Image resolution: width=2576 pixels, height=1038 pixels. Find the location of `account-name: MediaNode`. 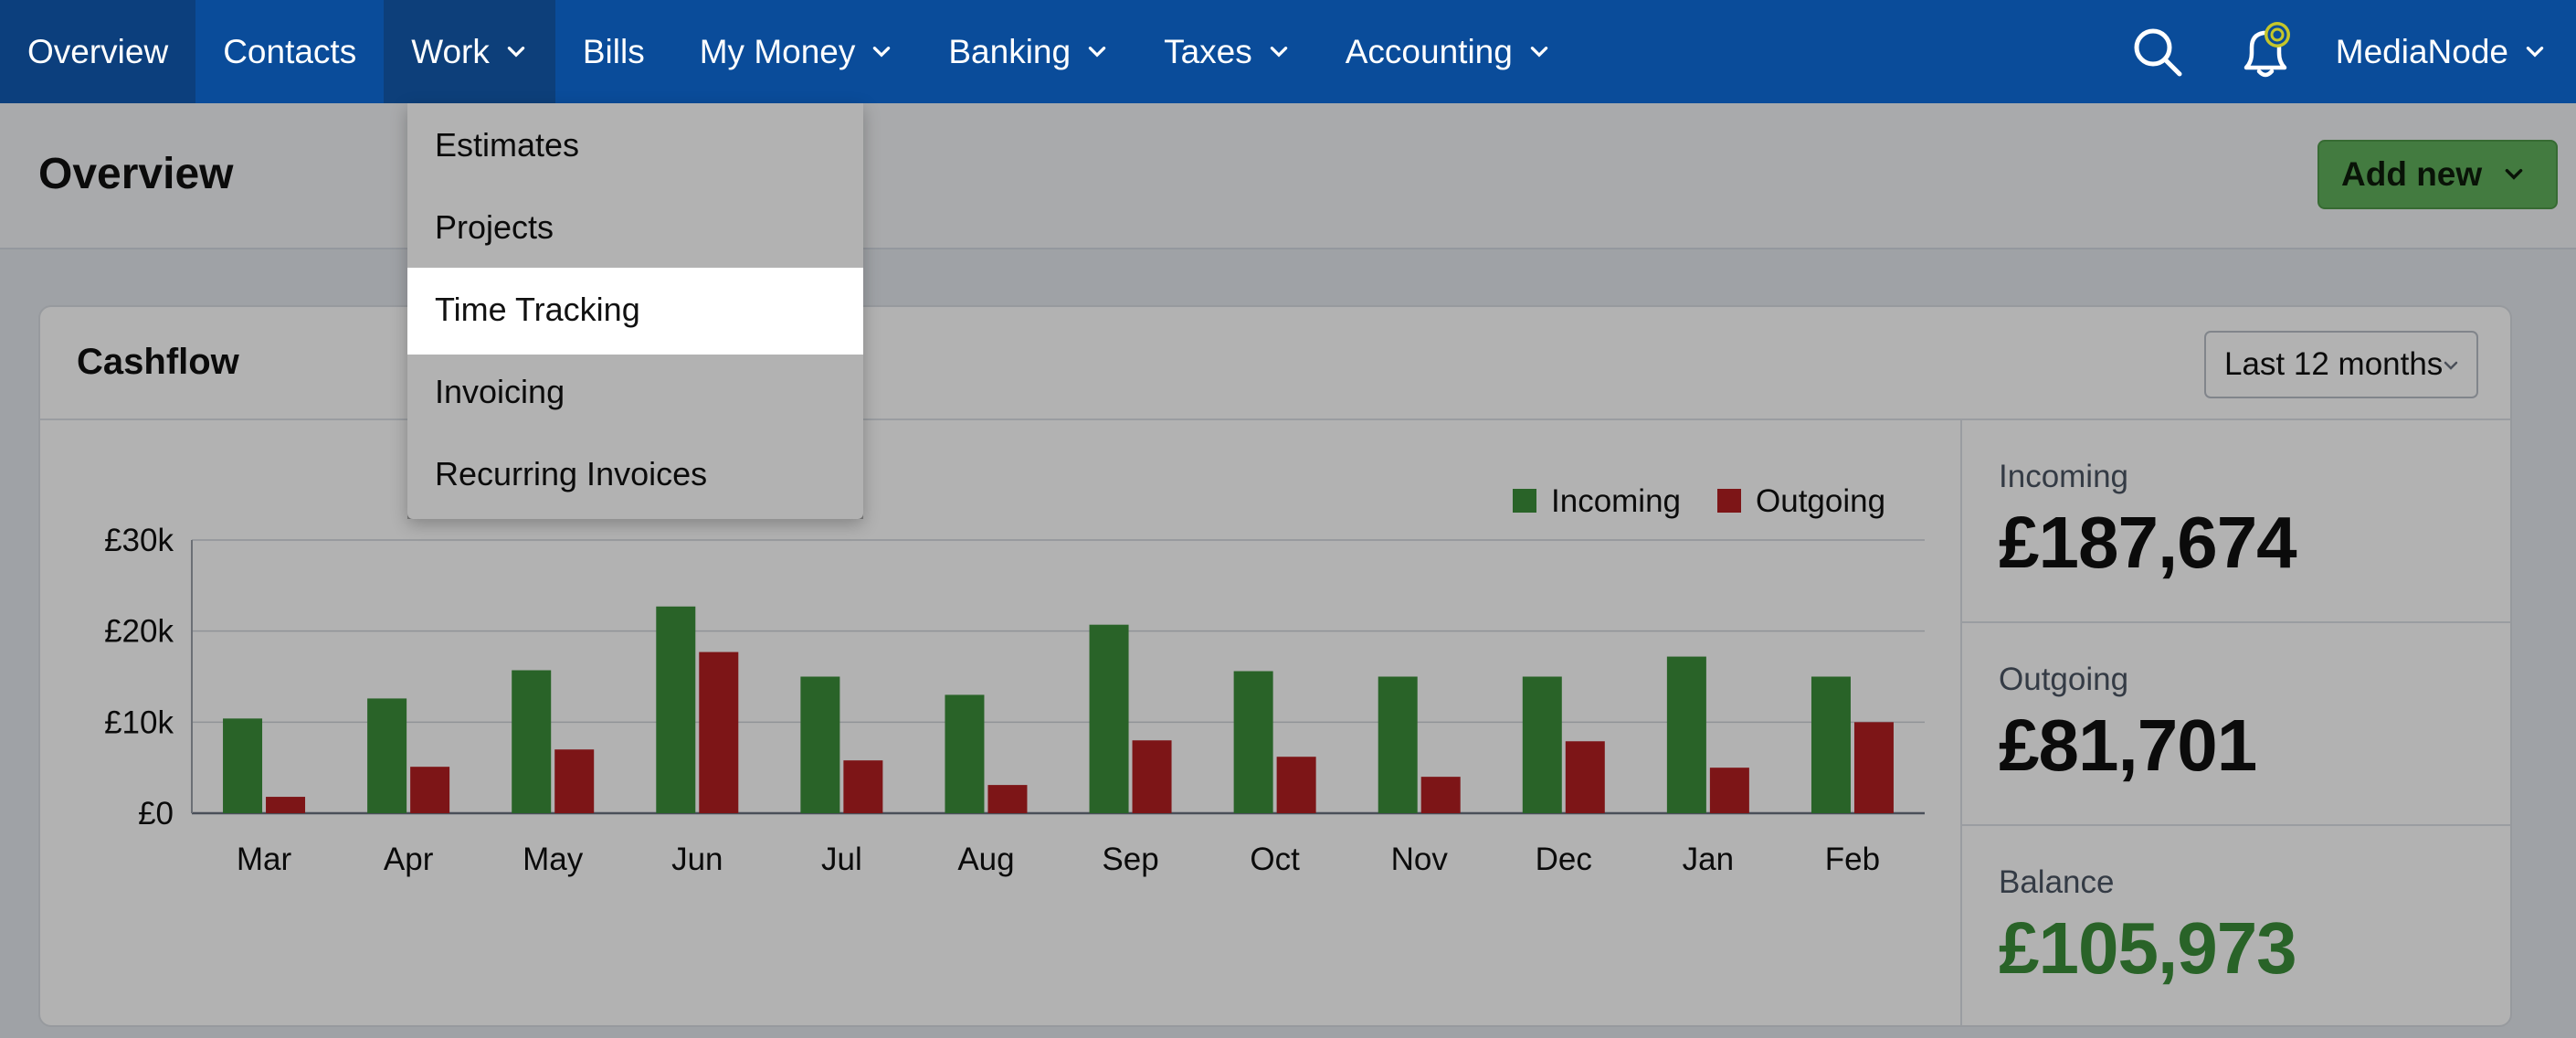

account-name: MediaNode is located at coordinates (2421, 51).